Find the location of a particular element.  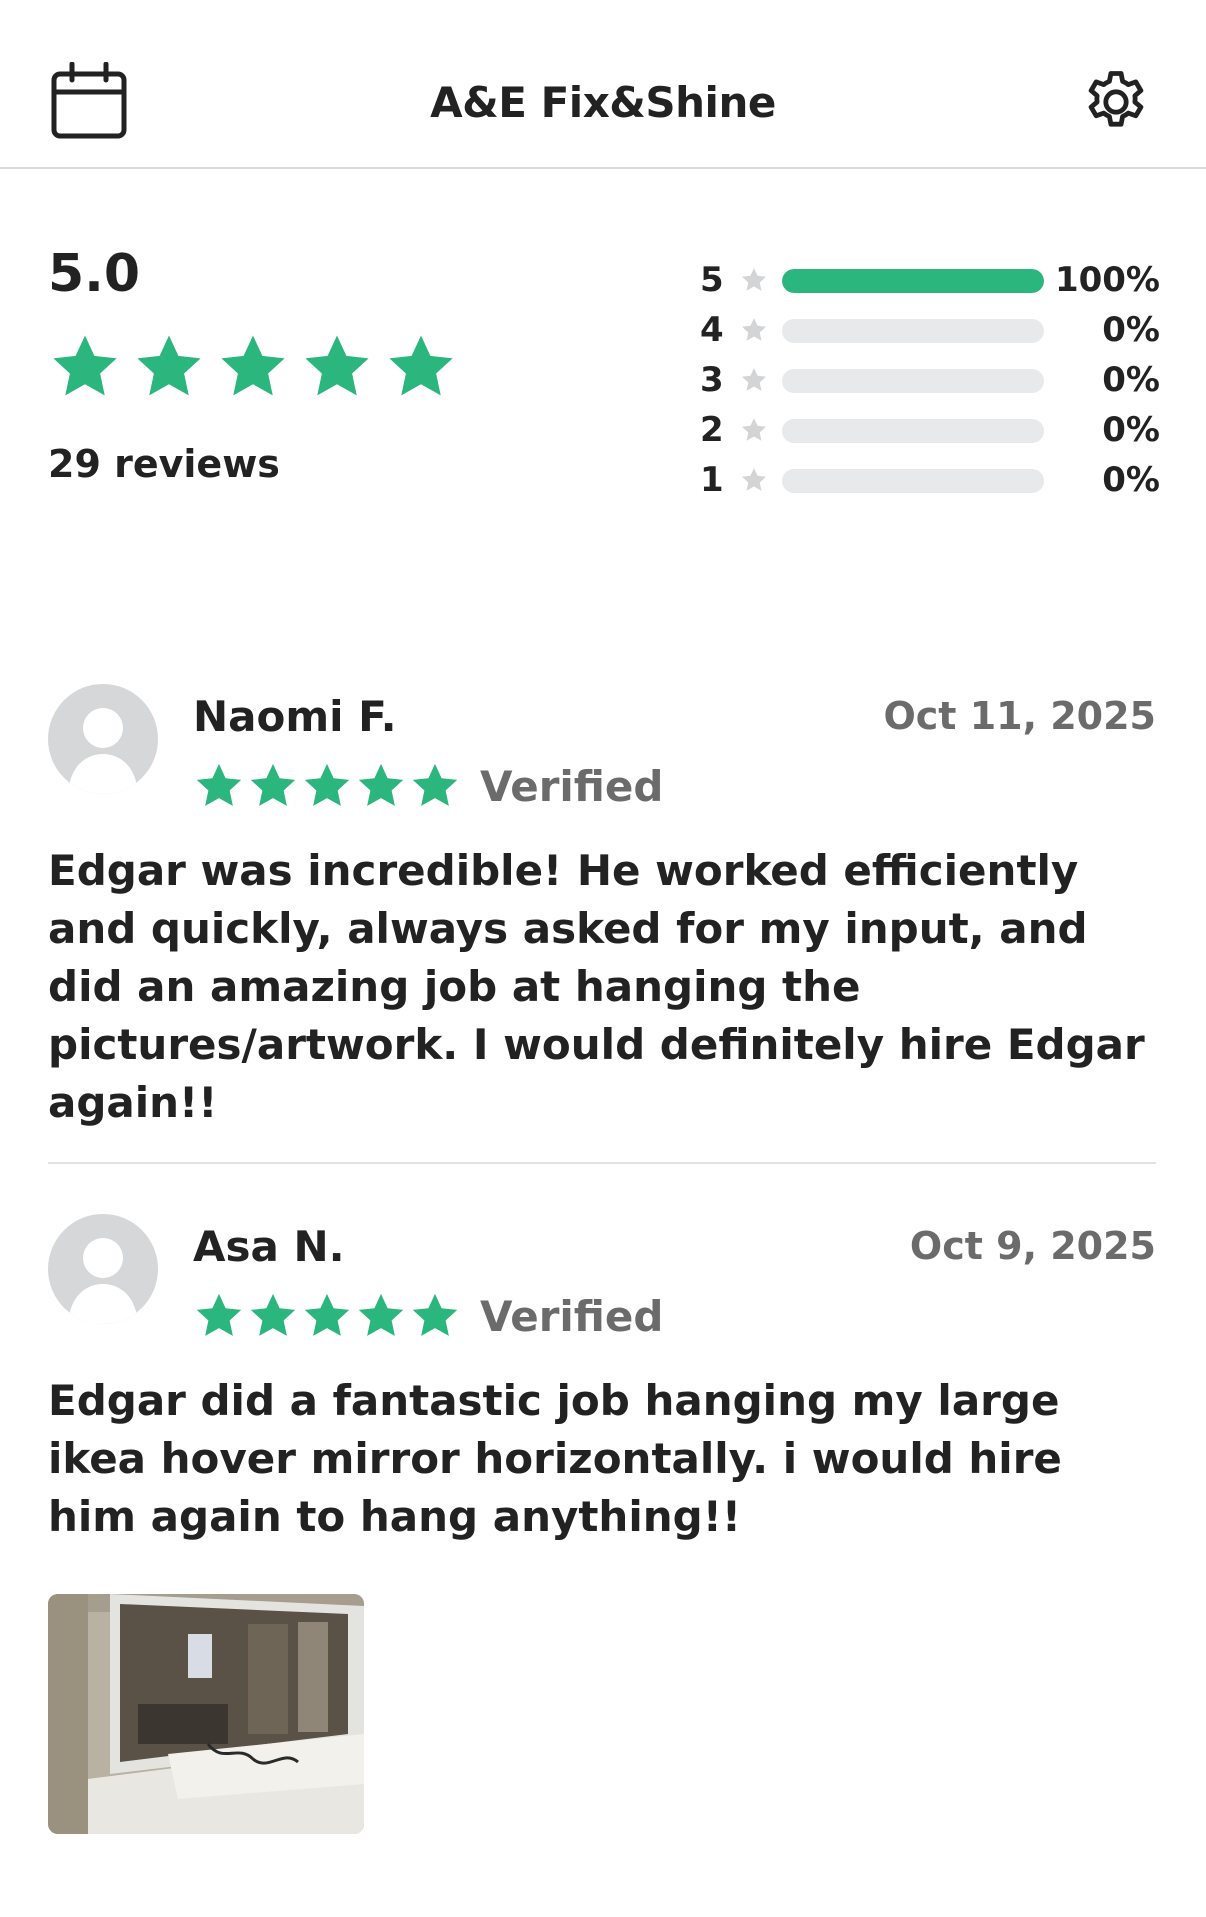

distribution-row: 4 0% is located at coordinates (930, 331).